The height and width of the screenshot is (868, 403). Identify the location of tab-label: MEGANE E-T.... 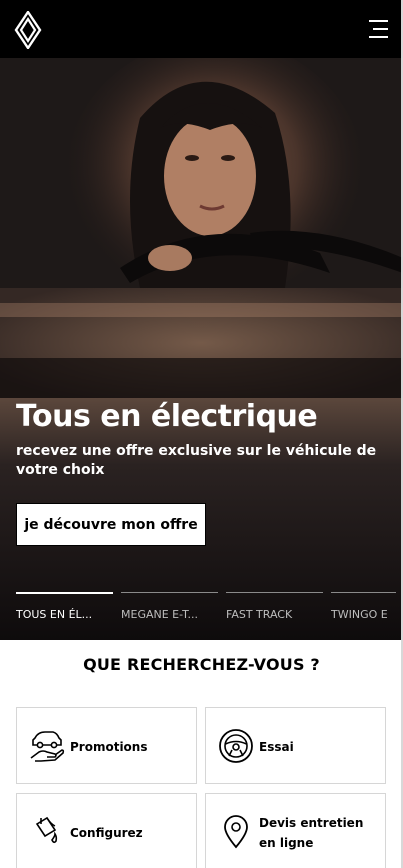
(159, 614).